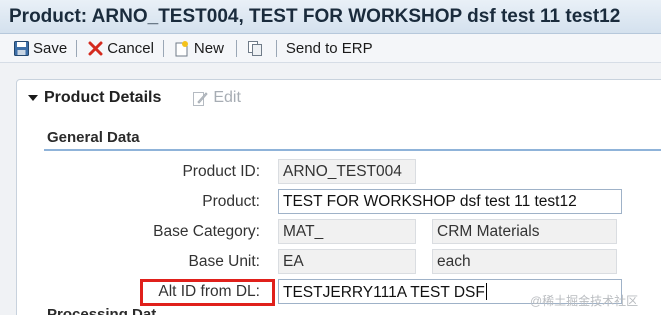  I want to click on send-to-erp-label: Send to ERP, so click(329, 48).